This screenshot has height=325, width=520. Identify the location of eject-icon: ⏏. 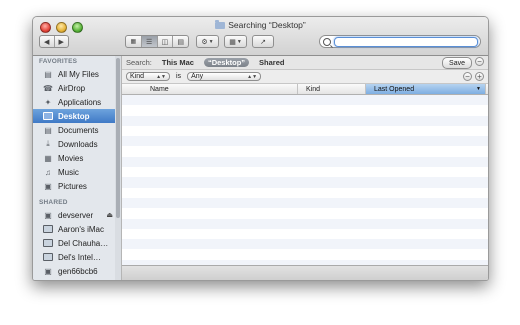
(109, 215).